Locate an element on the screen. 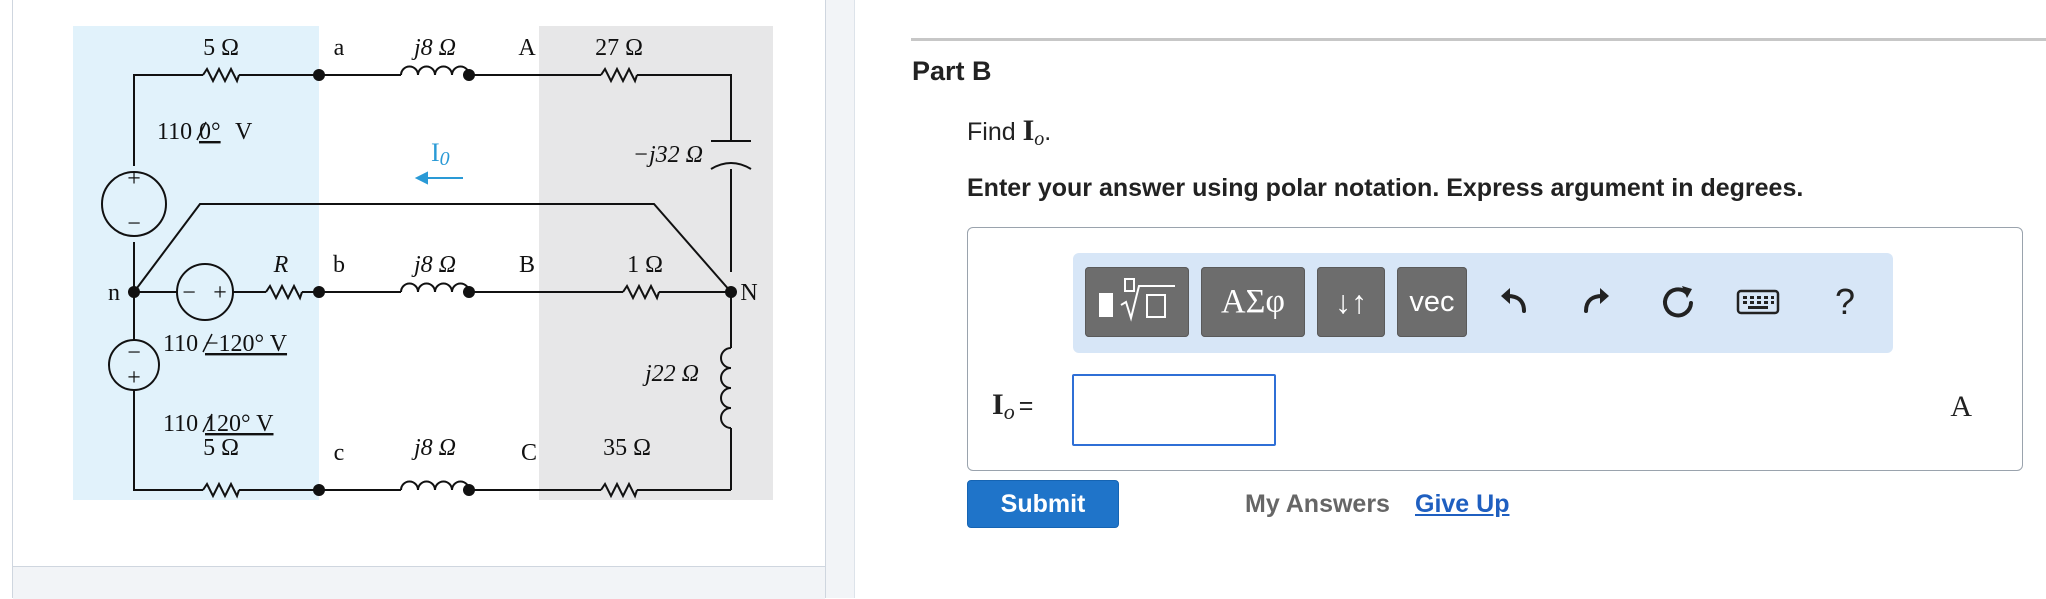  part-title: Part B is located at coordinates (952, 71).